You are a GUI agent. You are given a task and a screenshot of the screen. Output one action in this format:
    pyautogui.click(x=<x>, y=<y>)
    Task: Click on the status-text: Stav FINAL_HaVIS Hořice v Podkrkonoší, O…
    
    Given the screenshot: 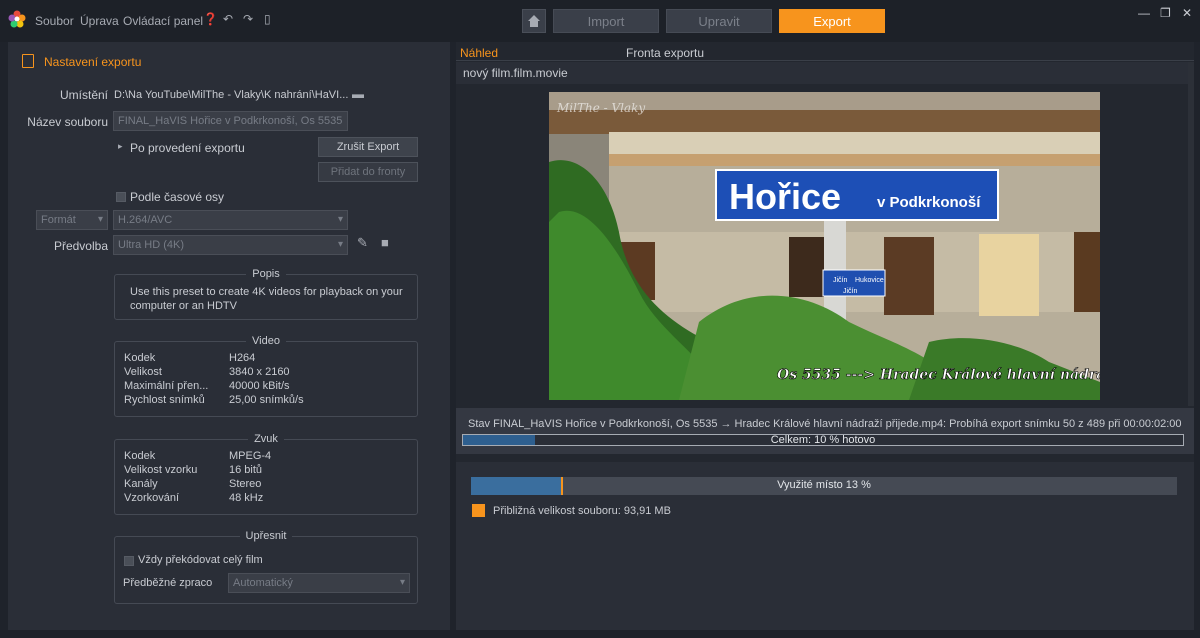 What is the action you would take?
    pyautogui.click(x=825, y=424)
    